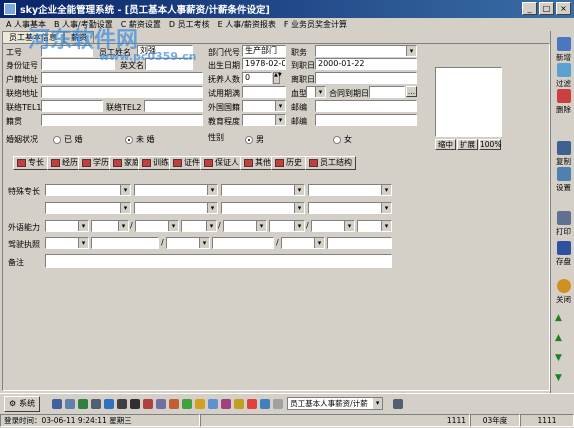 The width and height of the screenshot is (574, 428). I want to click on join-field: 2000-01-22, so click(366, 64).